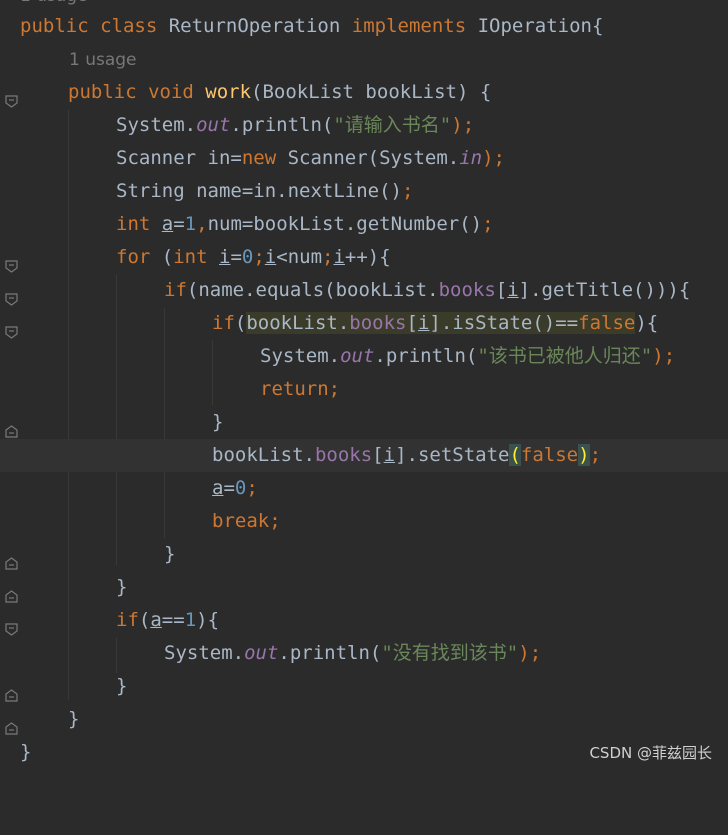 The width and height of the screenshot is (728, 835). What do you see at coordinates (208, 620) in the screenshot?
I see `code-token: ){` at bounding box center [208, 620].